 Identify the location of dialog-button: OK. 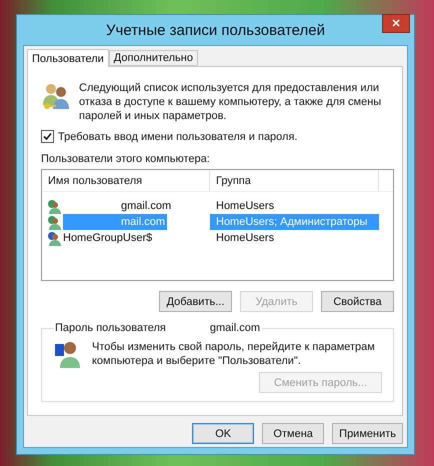
(223, 433).